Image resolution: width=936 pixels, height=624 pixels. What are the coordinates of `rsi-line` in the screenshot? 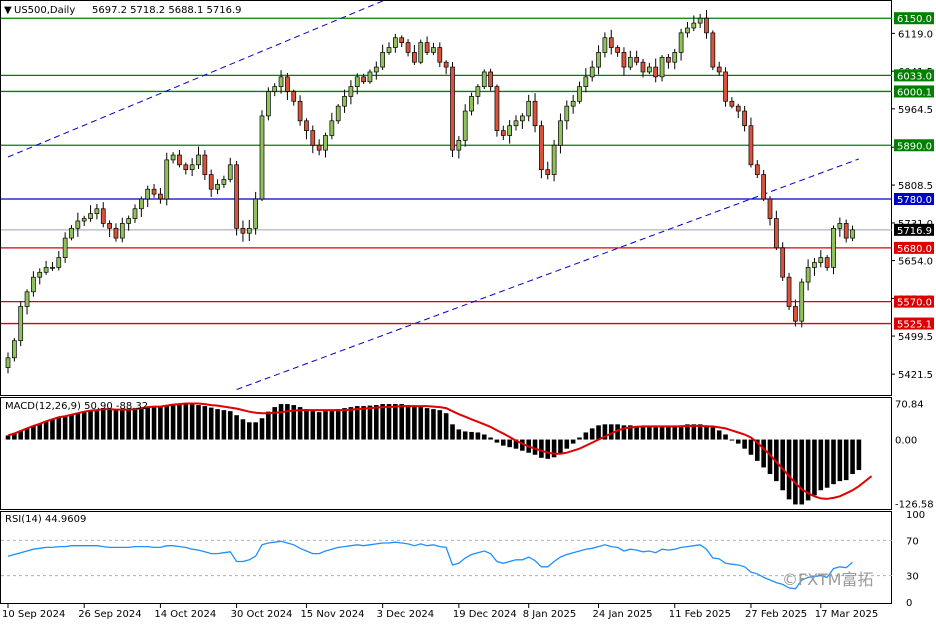 It's located at (430, 565).